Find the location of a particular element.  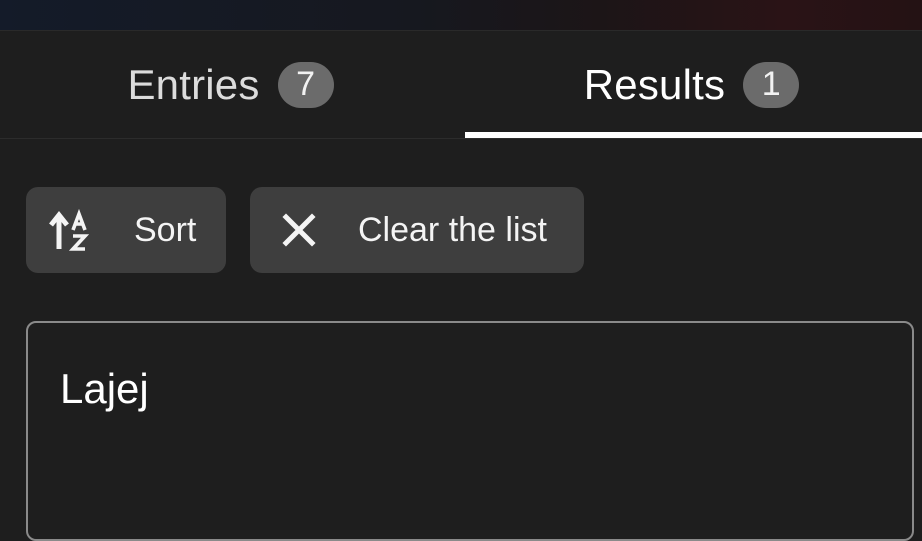

tab-results-count-badge: 1 is located at coordinates (771, 84).